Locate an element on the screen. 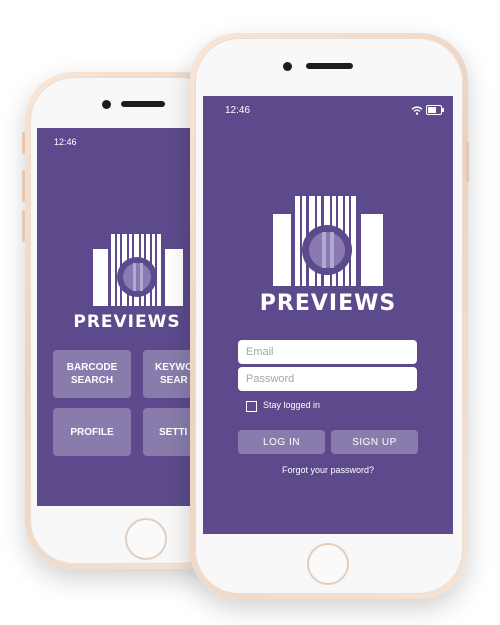 The height and width of the screenshot is (625, 500). barcode-search-tile: BARCODE SEARCH is located at coordinates (92, 374).